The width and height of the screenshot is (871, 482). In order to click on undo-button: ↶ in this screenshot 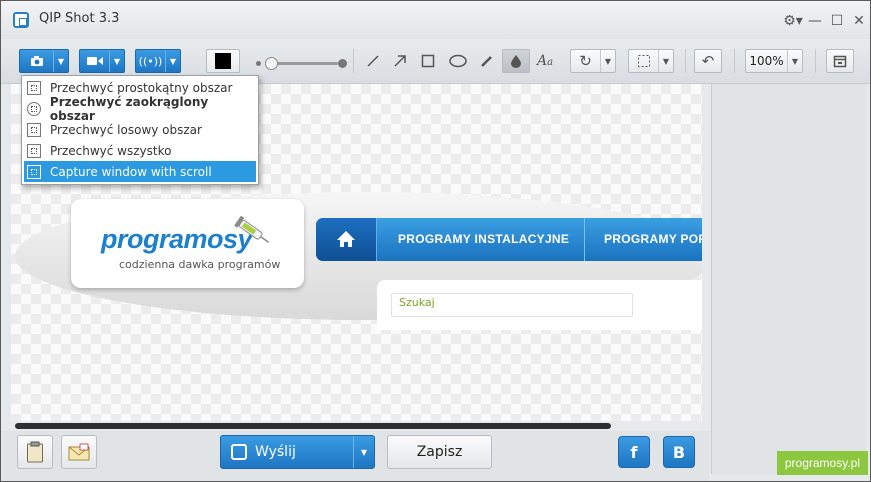, I will do `click(708, 61)`.